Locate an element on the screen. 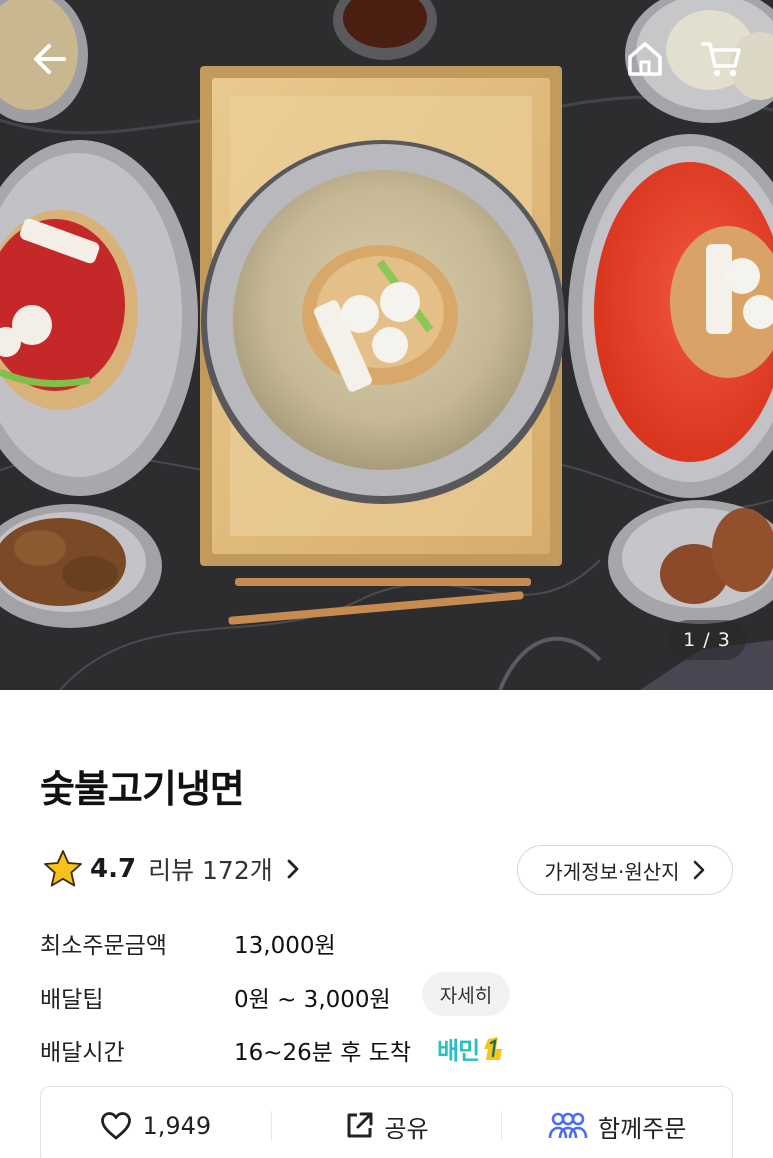 This screenshot has height=1158, width=773. delivery-tip-label: 배달팁 is located at coordinates (72, 1000).